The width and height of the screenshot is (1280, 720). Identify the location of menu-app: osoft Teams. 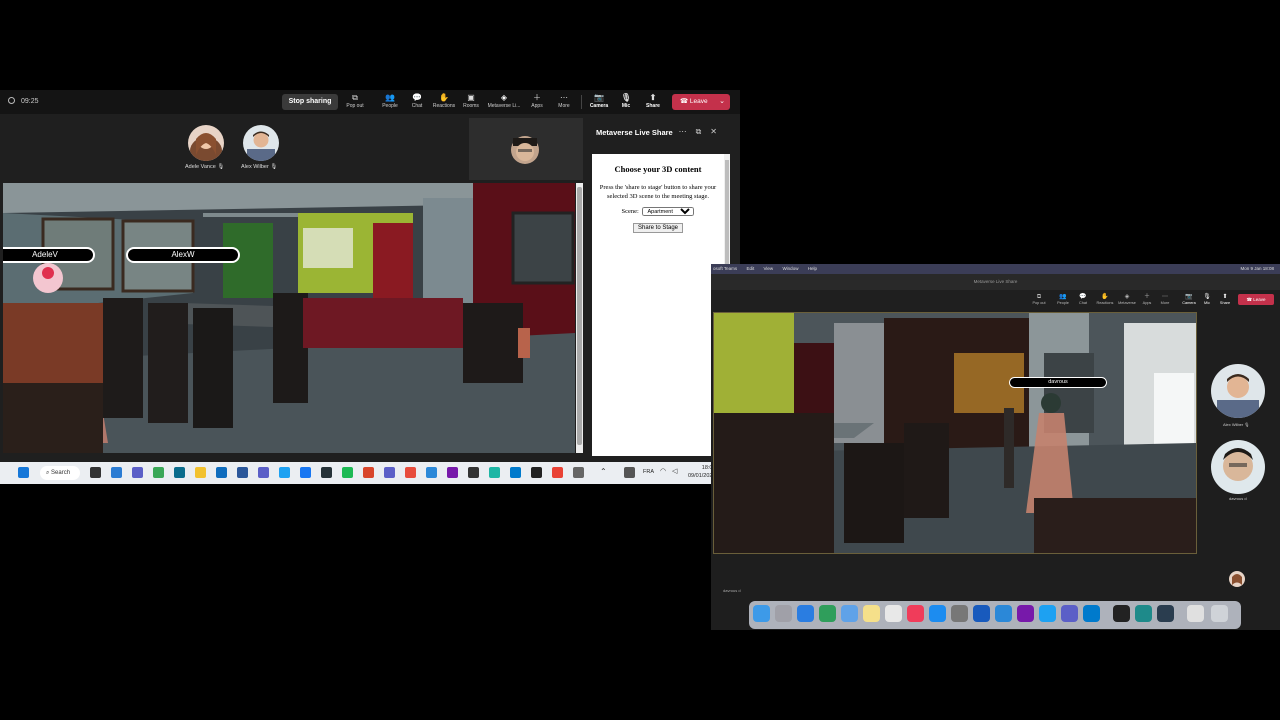
(725, 268).